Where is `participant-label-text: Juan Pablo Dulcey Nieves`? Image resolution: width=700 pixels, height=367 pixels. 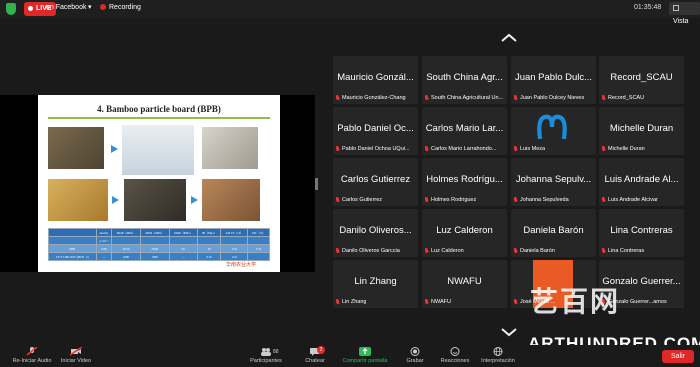 participant-label-text: Juan Pablo Dulcey Nieves is located at coordinates (552, 98).